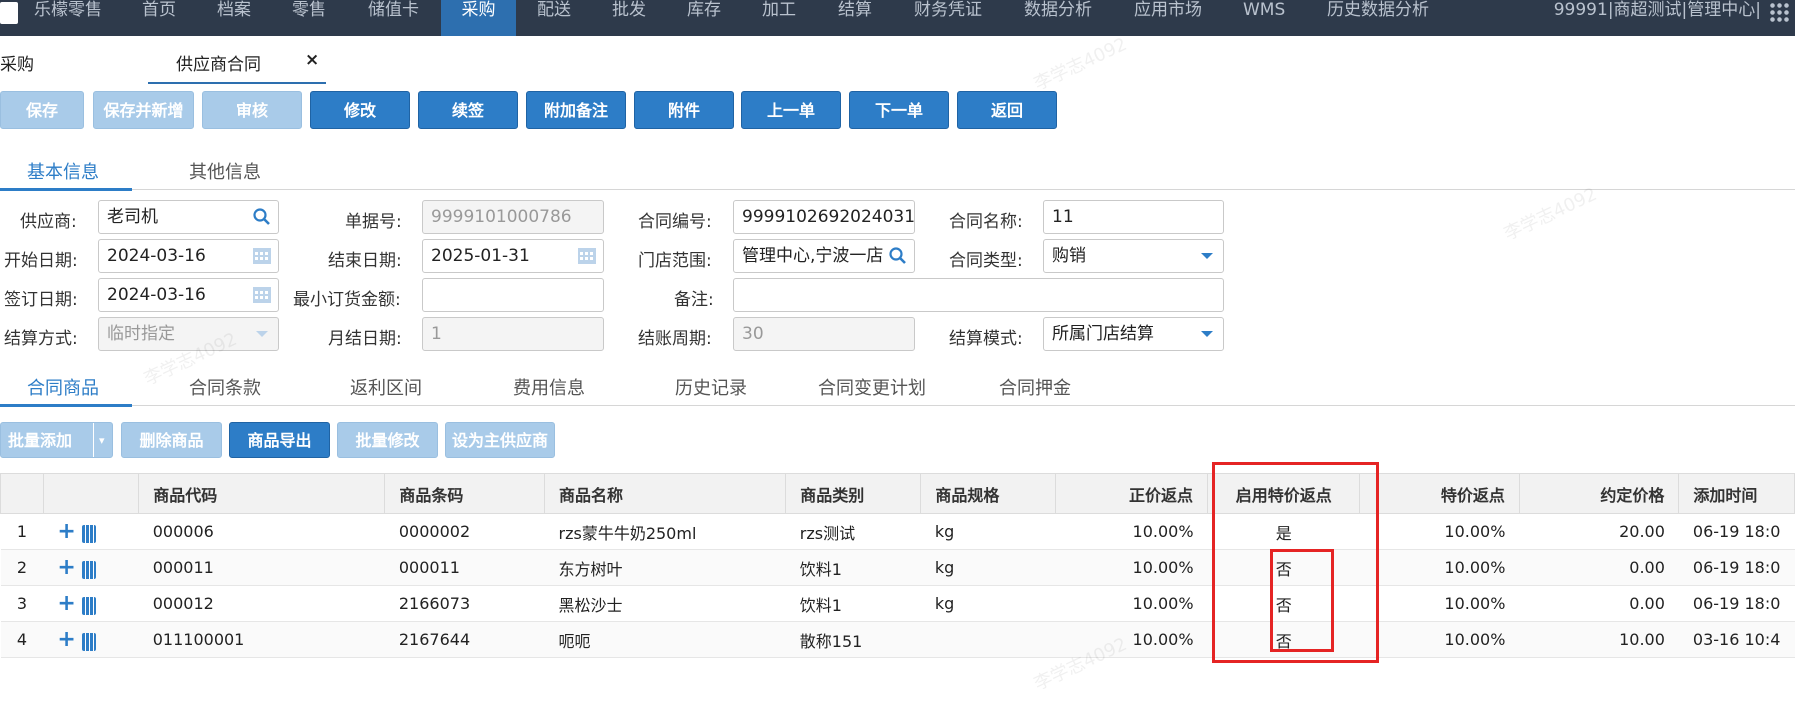 This screenshot has width=1795, height=713. I want to click on nav-item-inventory: 库存, so click(704, 18).